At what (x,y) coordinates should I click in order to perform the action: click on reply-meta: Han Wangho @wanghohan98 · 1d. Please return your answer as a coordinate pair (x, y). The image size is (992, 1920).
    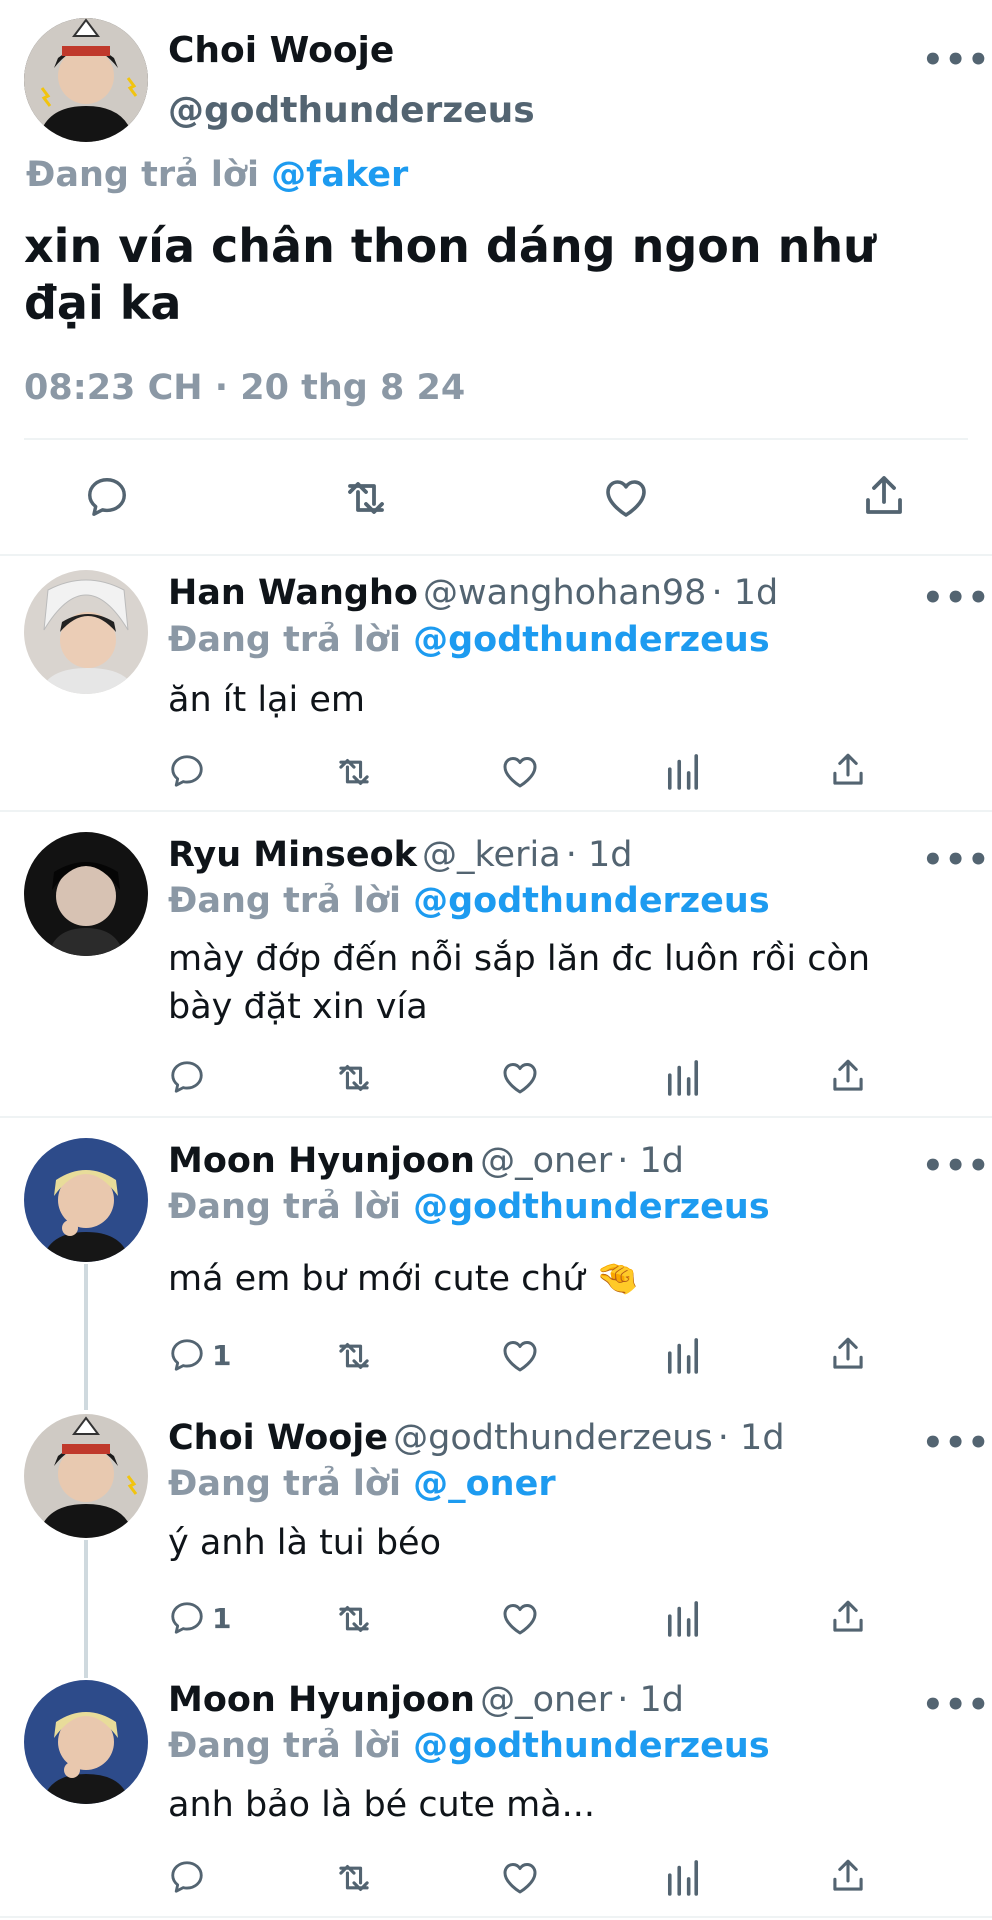
    Looking at the image, I should click on (473, 593).